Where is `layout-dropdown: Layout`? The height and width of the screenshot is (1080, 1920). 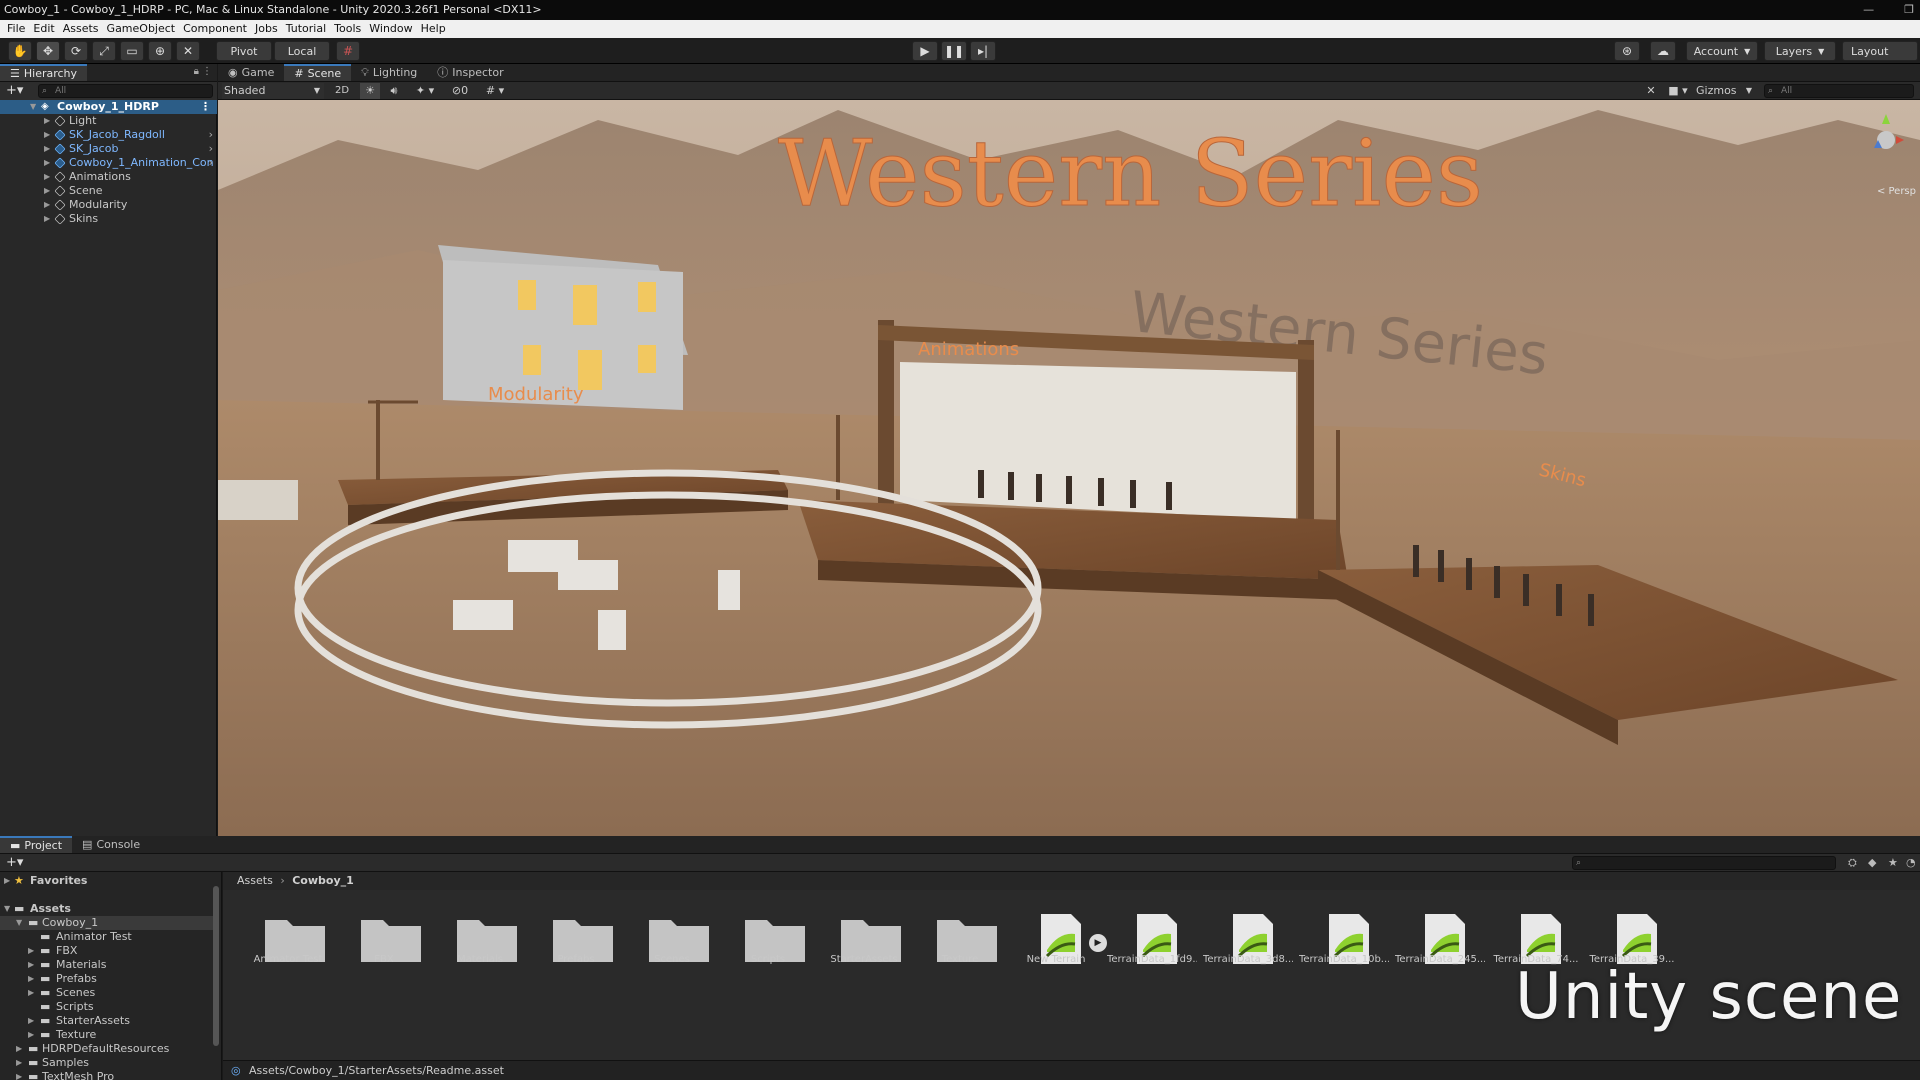 layout-dropdown: Layout is located at coordinates (1880, 51).